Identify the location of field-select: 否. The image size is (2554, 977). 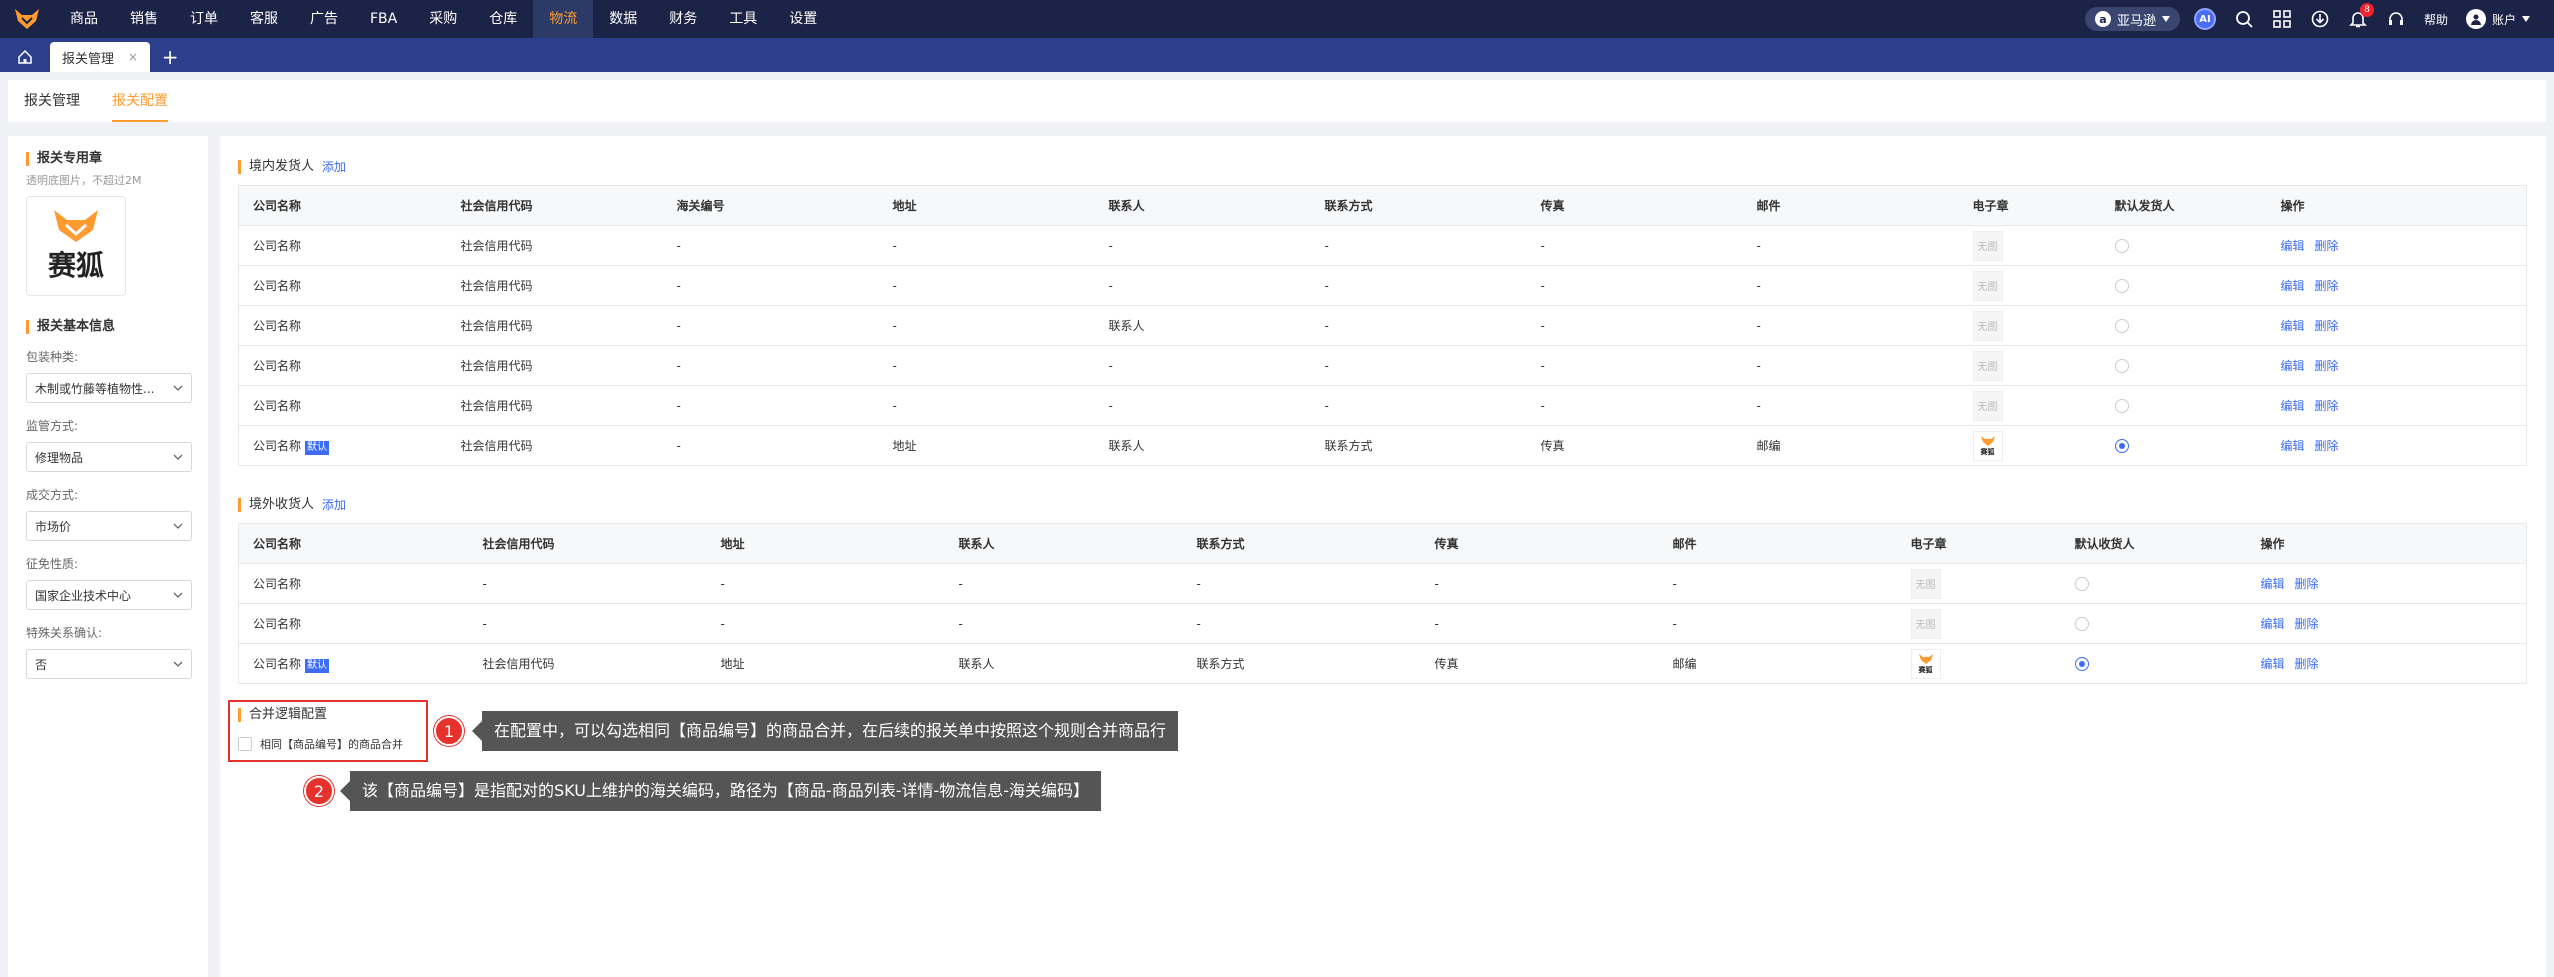
(109, 664).